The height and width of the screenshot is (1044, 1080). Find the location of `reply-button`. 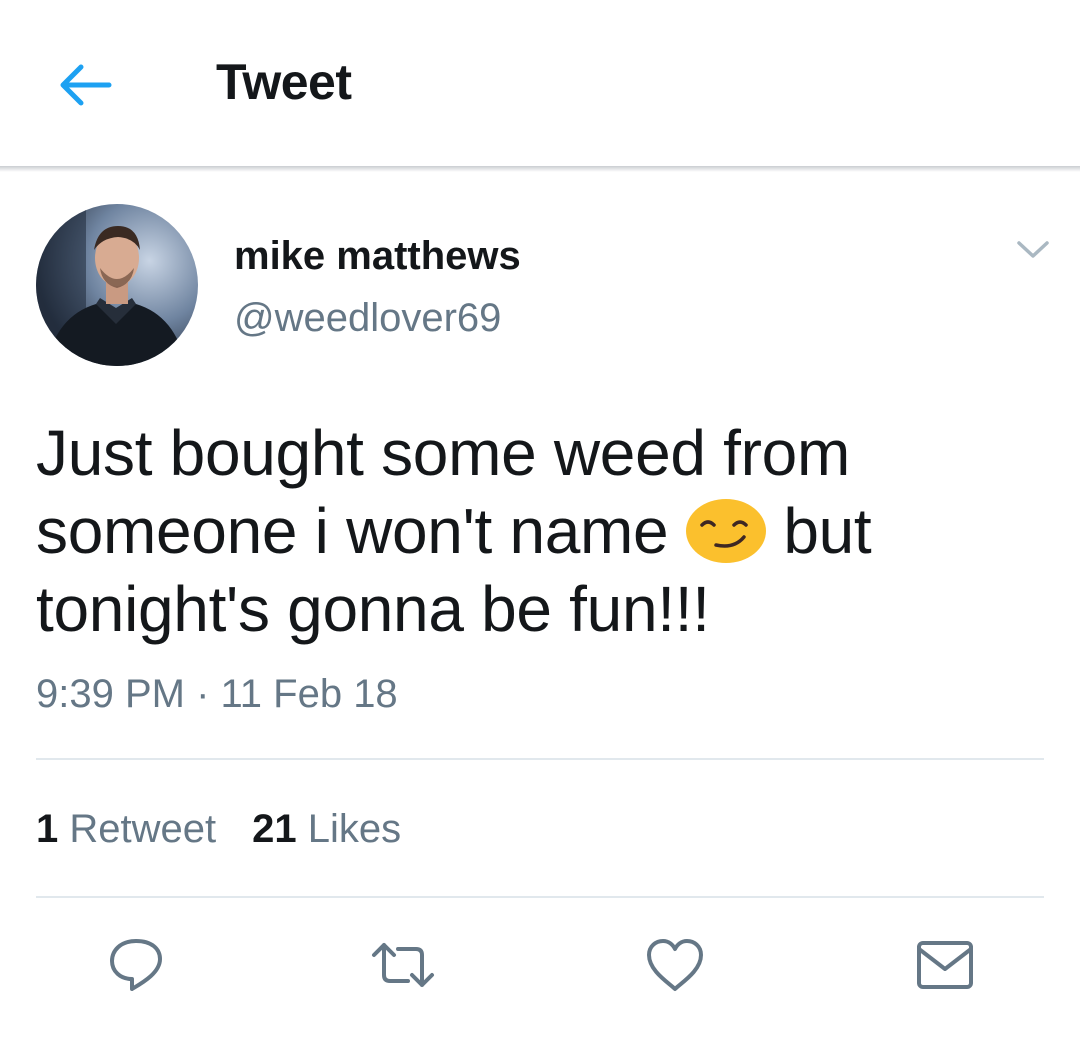

reply-button is located at coordinates (136, 965).